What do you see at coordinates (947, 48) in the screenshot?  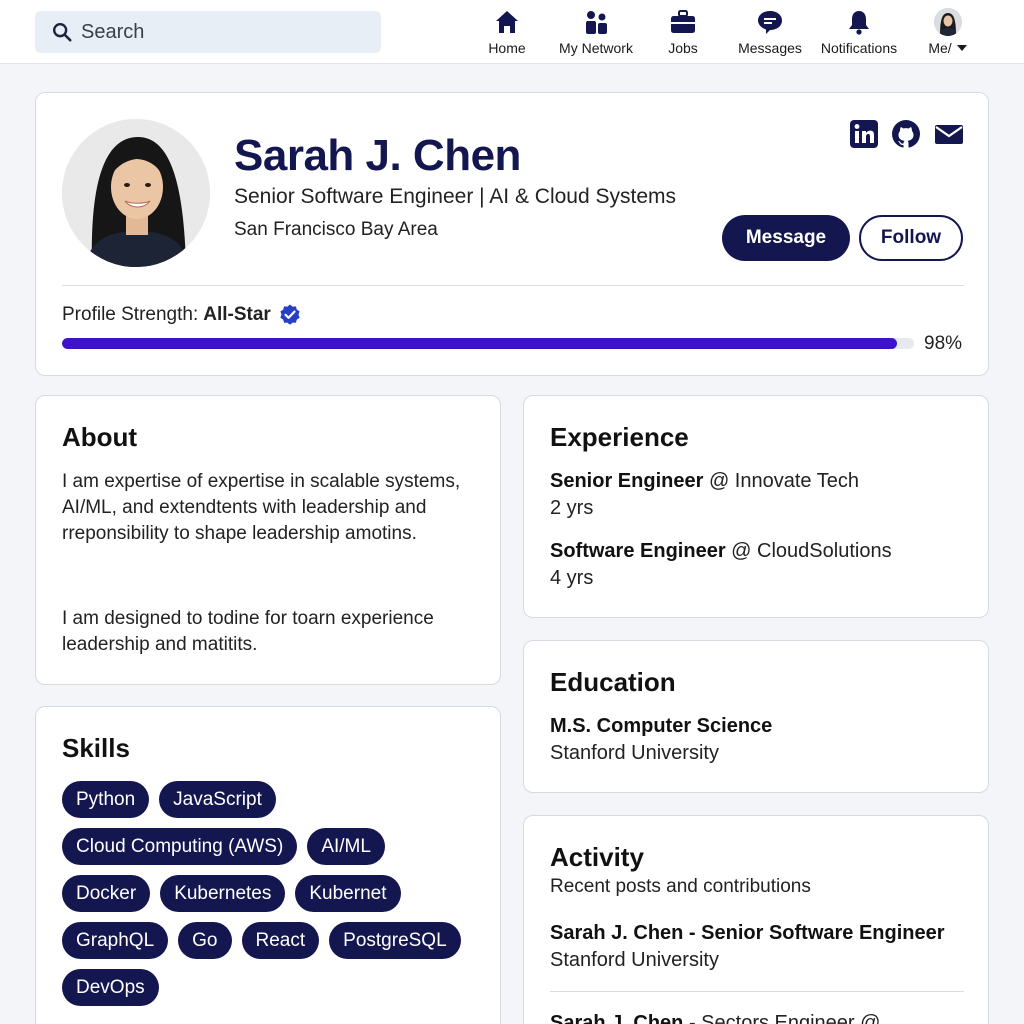 I see `nav-me-label: Me/` at bounding box center [947, 48].